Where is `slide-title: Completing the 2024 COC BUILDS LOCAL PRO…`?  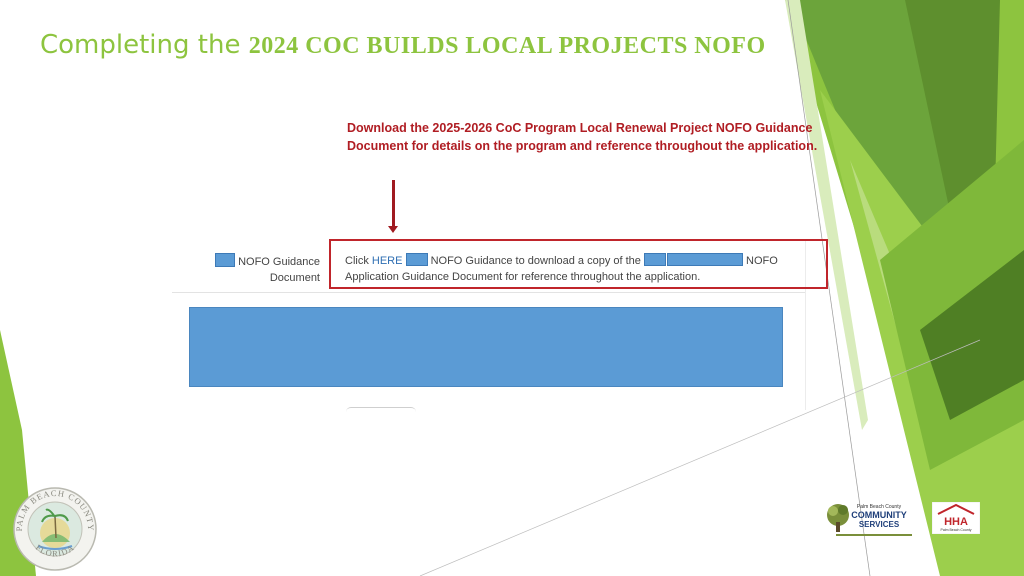
slide-title: Completing the 2024 COC BUILDS LOCAL PRO… is located at coordinates (403, 44).